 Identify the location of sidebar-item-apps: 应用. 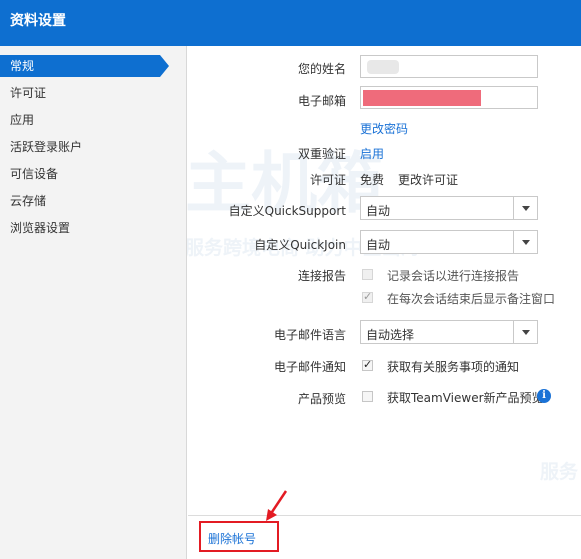
(93, 120).